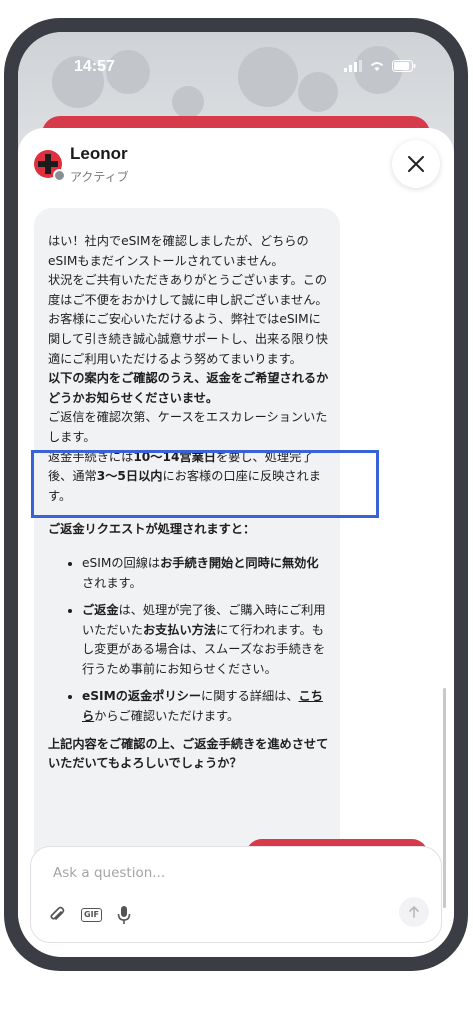  I want to click on status-bar: 14:57, so click(236, 62).